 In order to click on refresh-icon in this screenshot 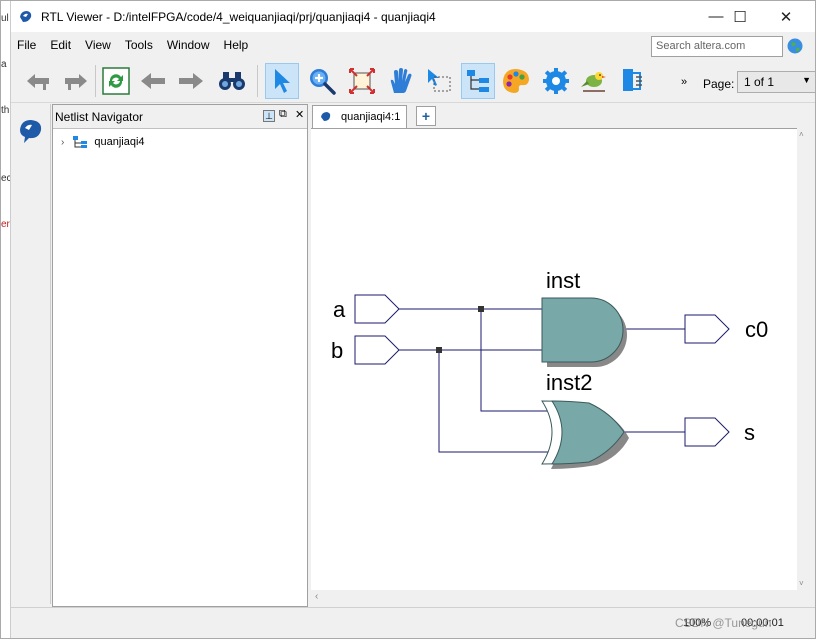, I will do `click(116, 81)`.